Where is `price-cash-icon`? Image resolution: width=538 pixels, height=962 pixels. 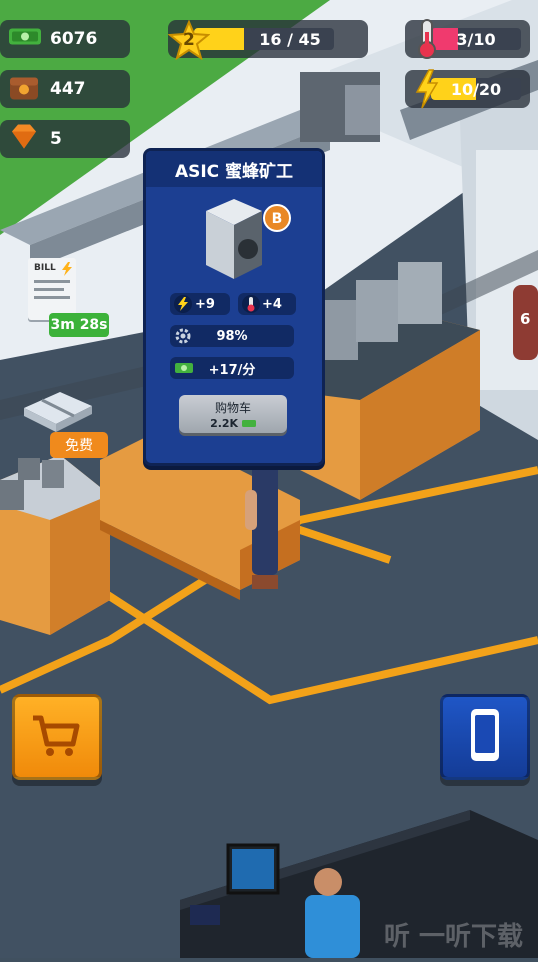 price-cash-icon is located at coordinates (248, 424).